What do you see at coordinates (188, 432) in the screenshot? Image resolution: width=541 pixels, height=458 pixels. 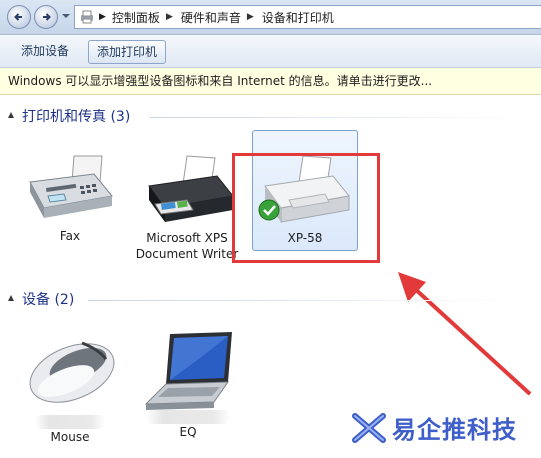 I see `eq-label: EQ` at bounding box center [188, 432].